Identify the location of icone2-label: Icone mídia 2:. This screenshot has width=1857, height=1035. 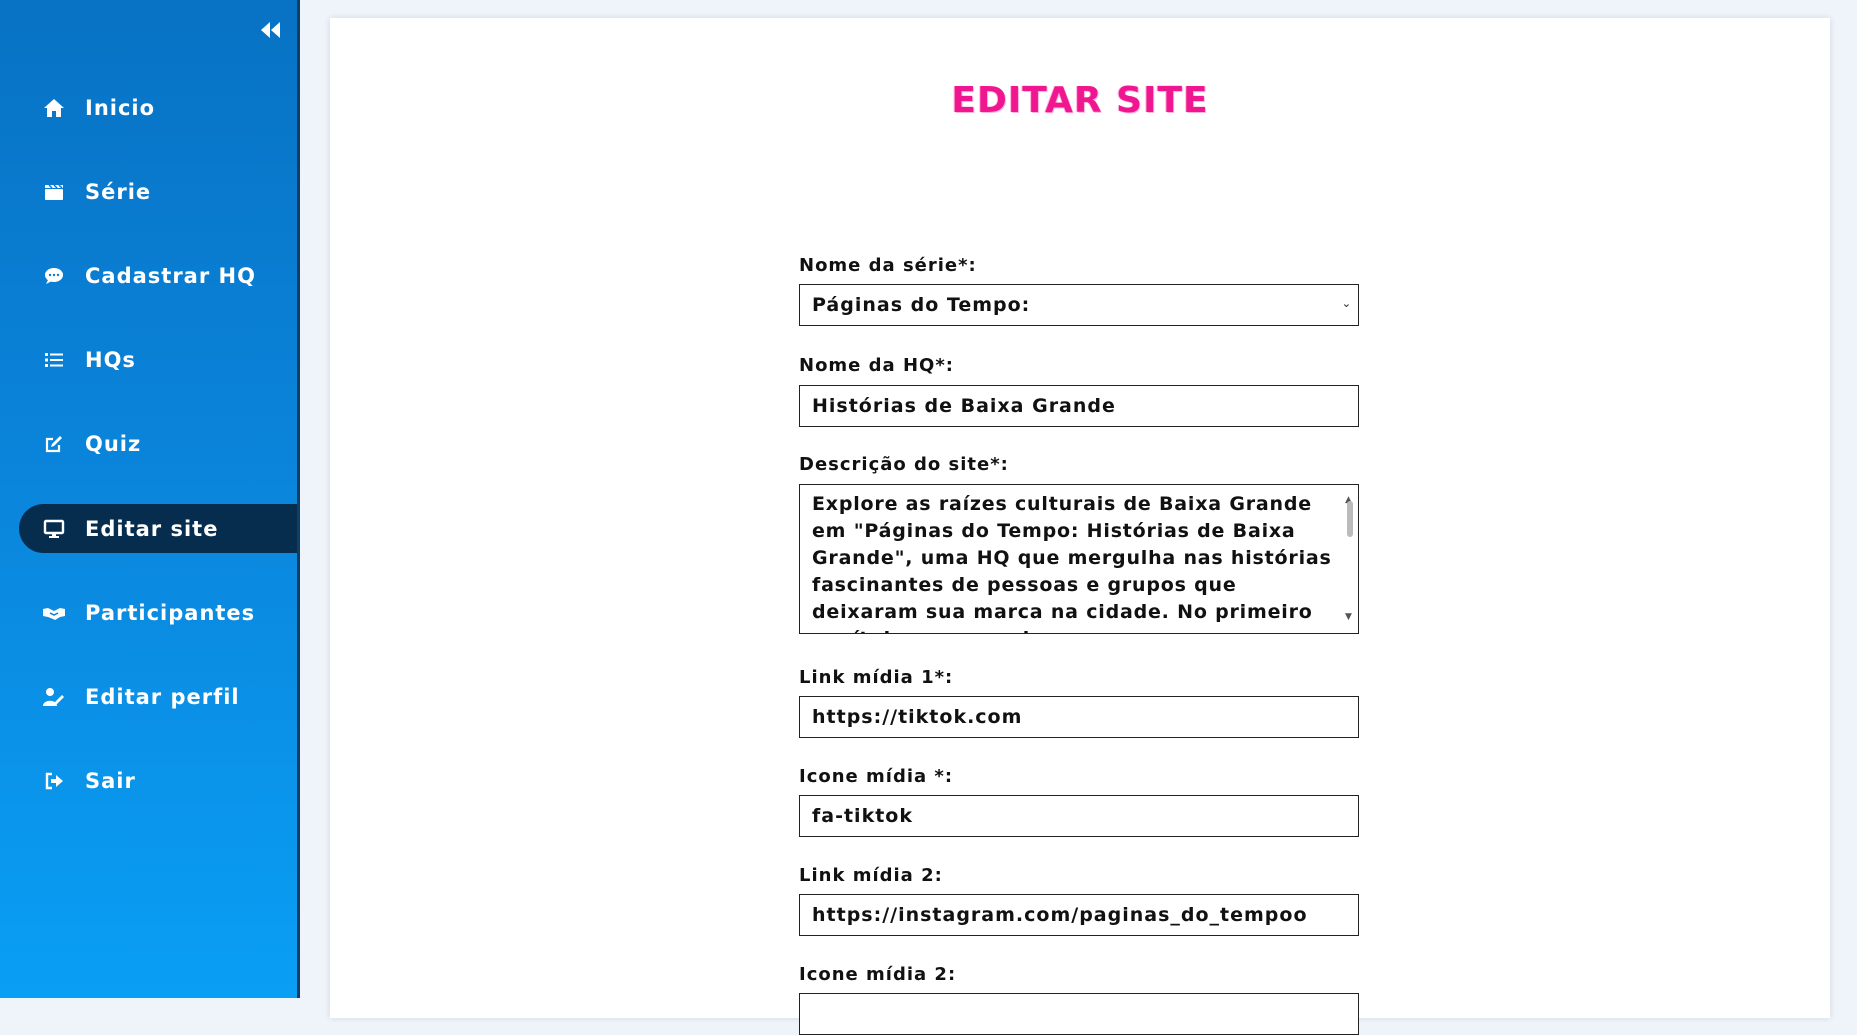
(878, 974).